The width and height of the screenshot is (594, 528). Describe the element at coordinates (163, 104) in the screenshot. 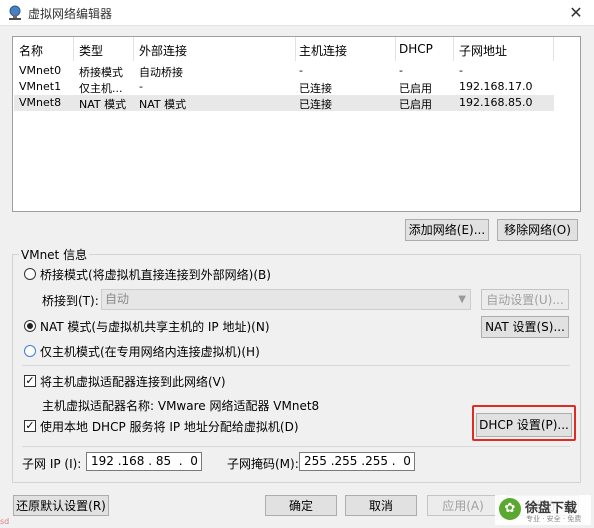

I see `cell-external: NAT 模式` at that location.